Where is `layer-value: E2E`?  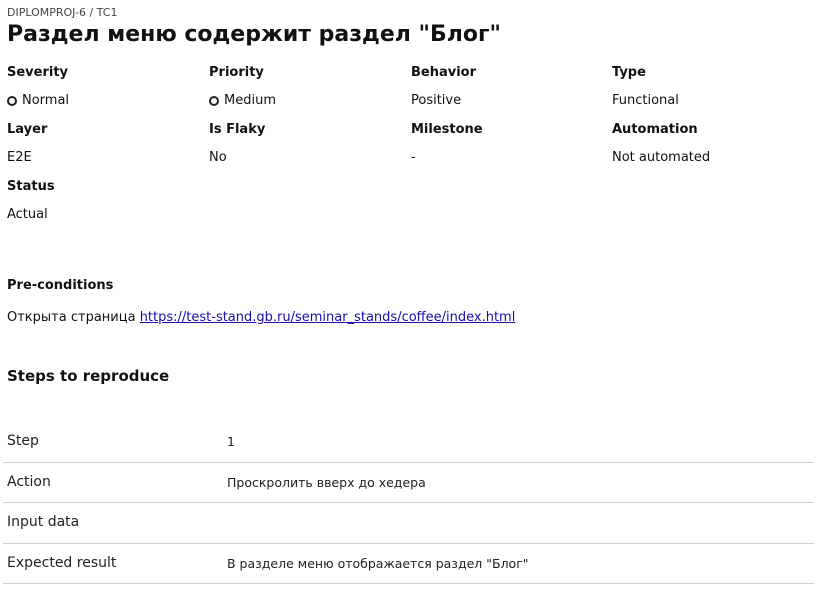 layer-value: E2E is located at coordinates (107, 158).